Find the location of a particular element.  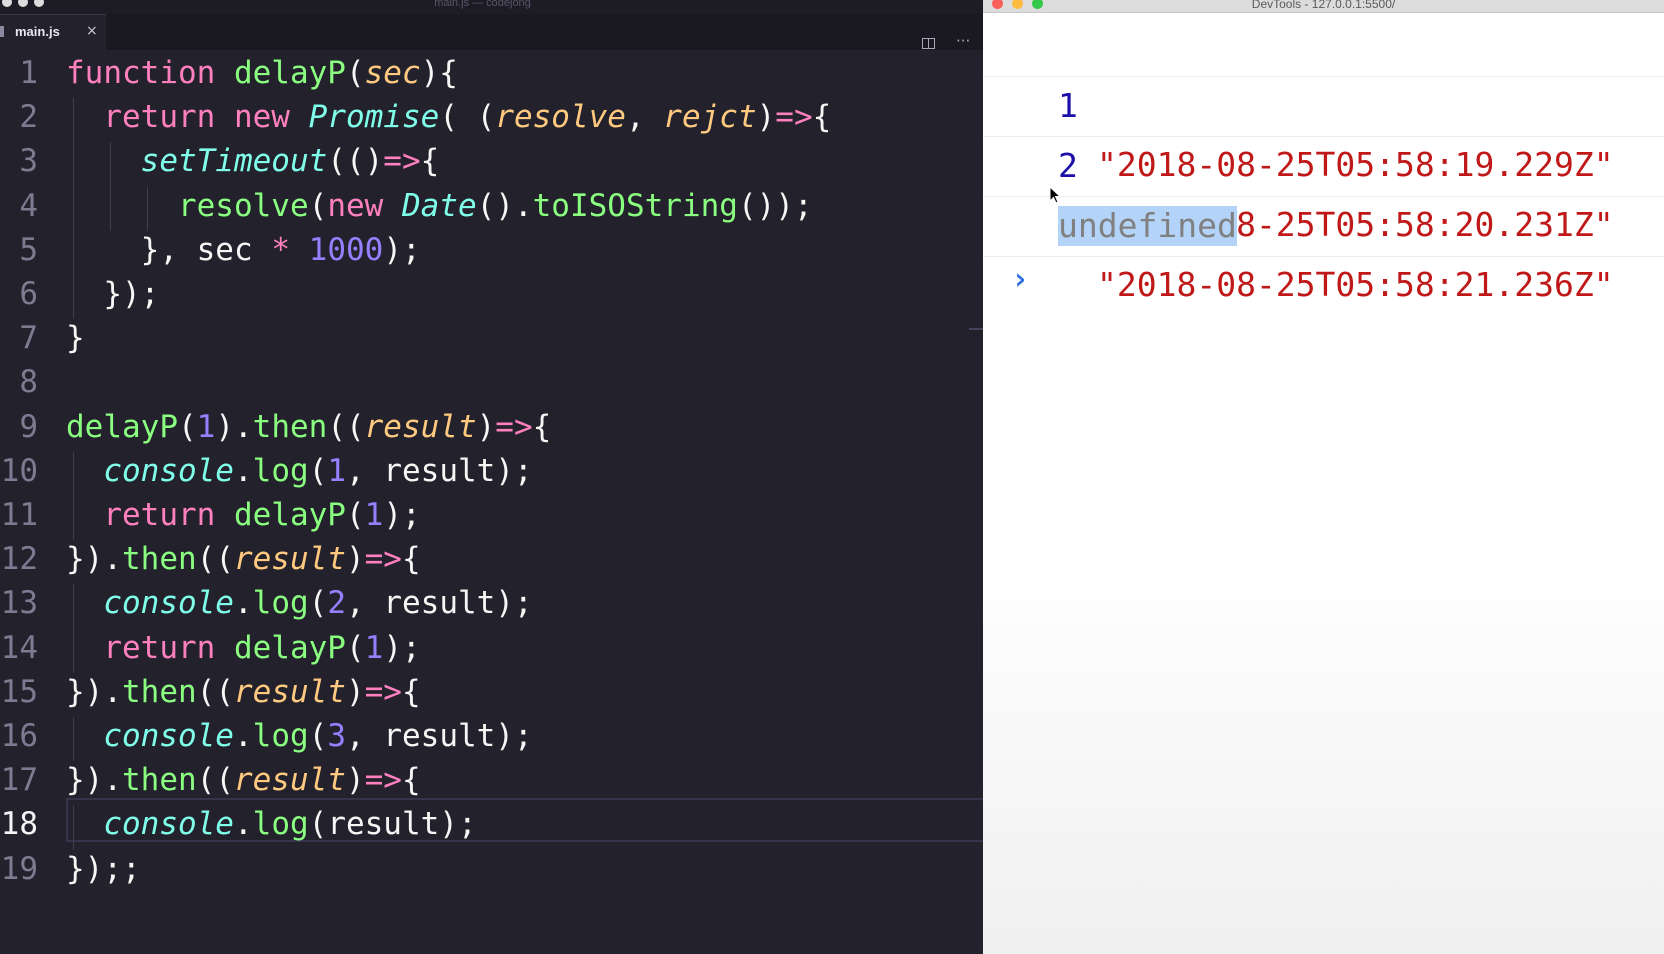

console-message: 2 "2018-08-25T05:58:20.231Z" is located at coordinates (1323, 160).